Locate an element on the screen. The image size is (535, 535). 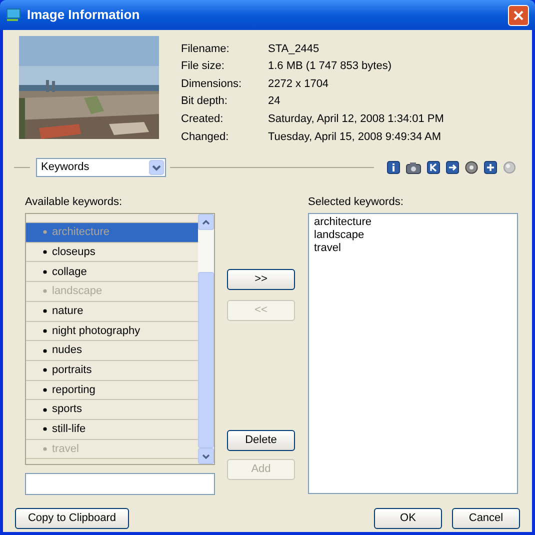
window-icon is located at coordinates (14, 15).